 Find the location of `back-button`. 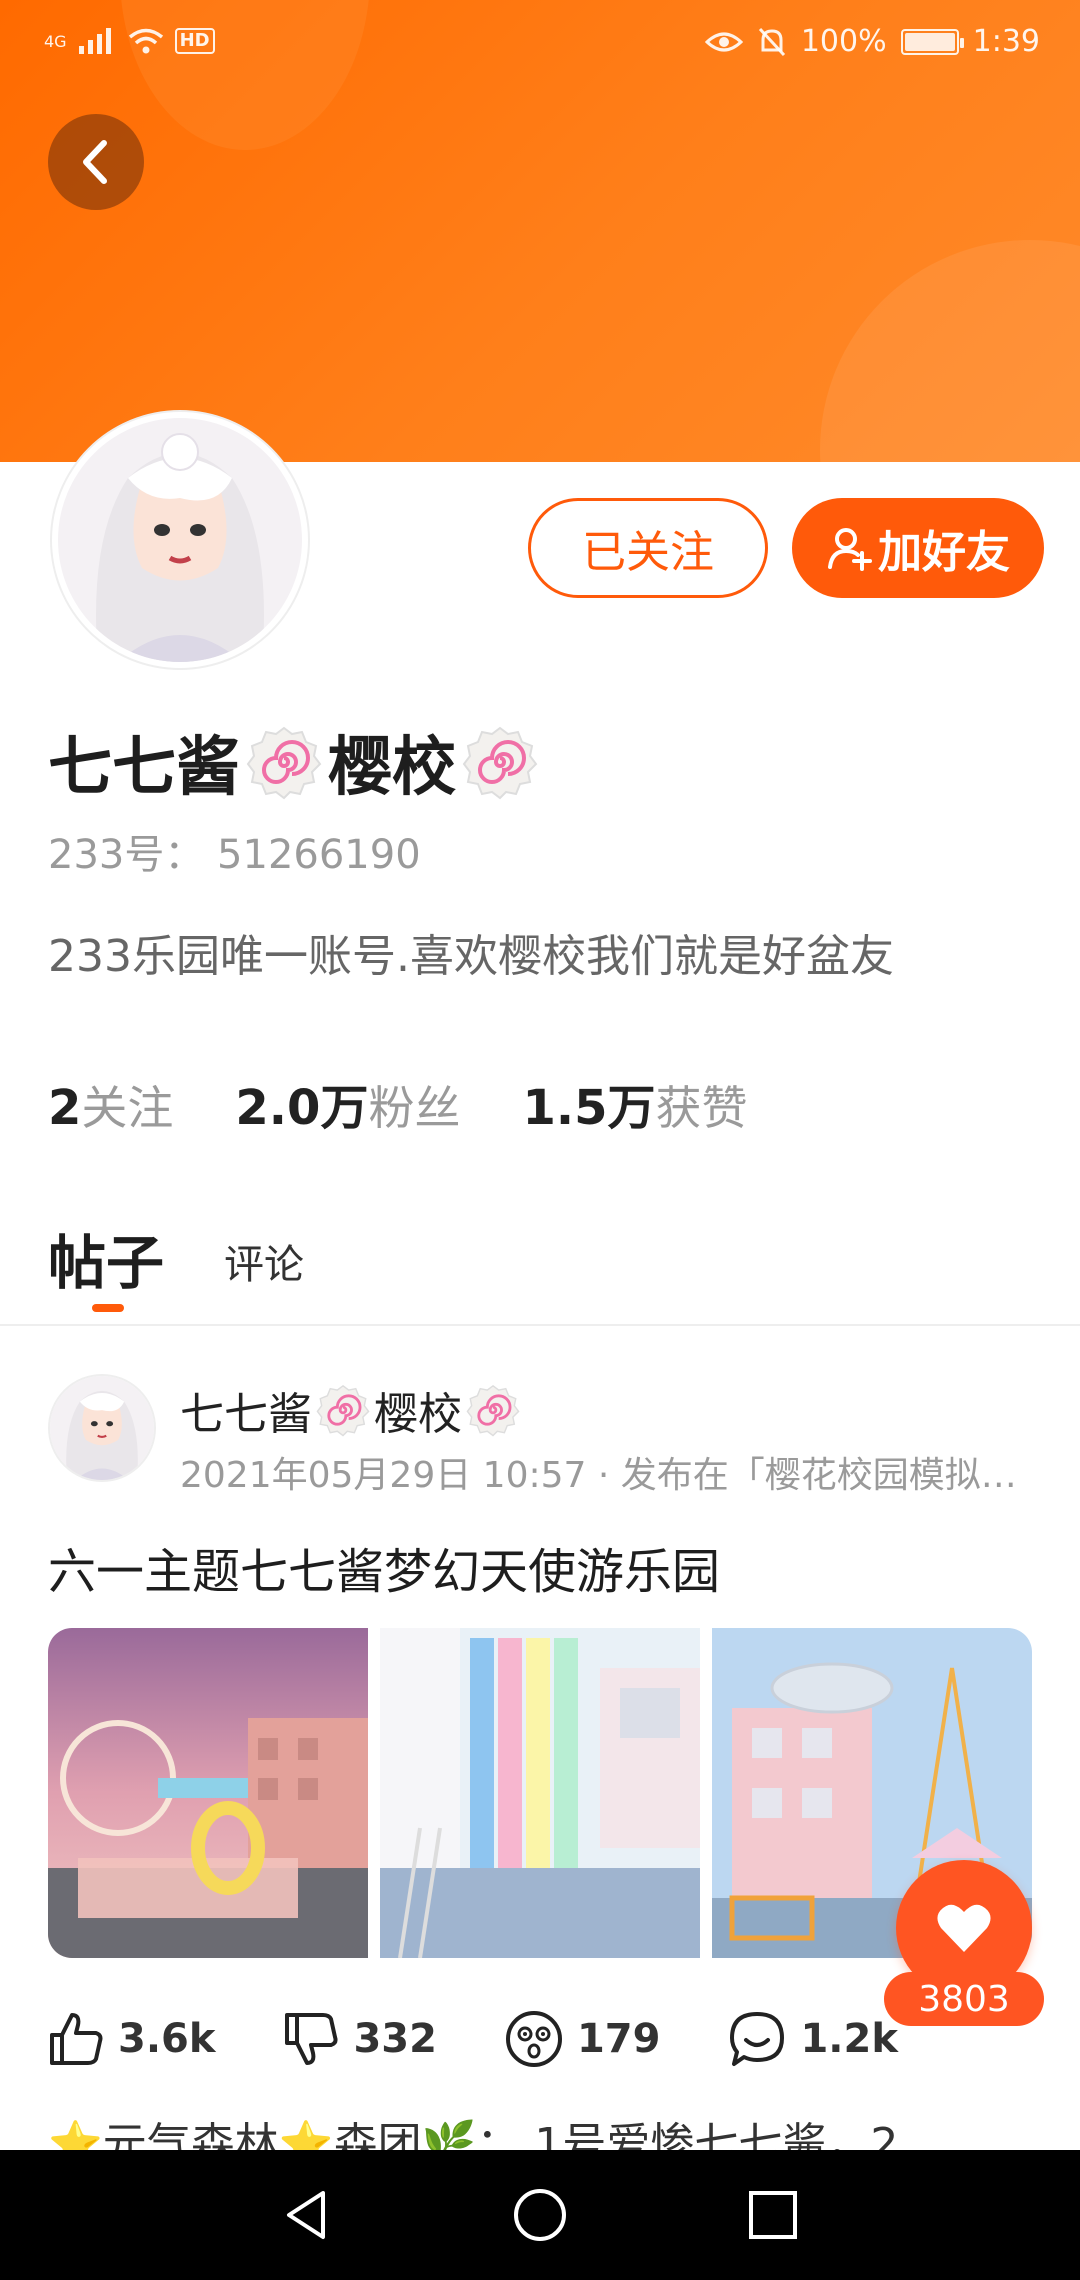

back-button is located at coordinates (96, 162).